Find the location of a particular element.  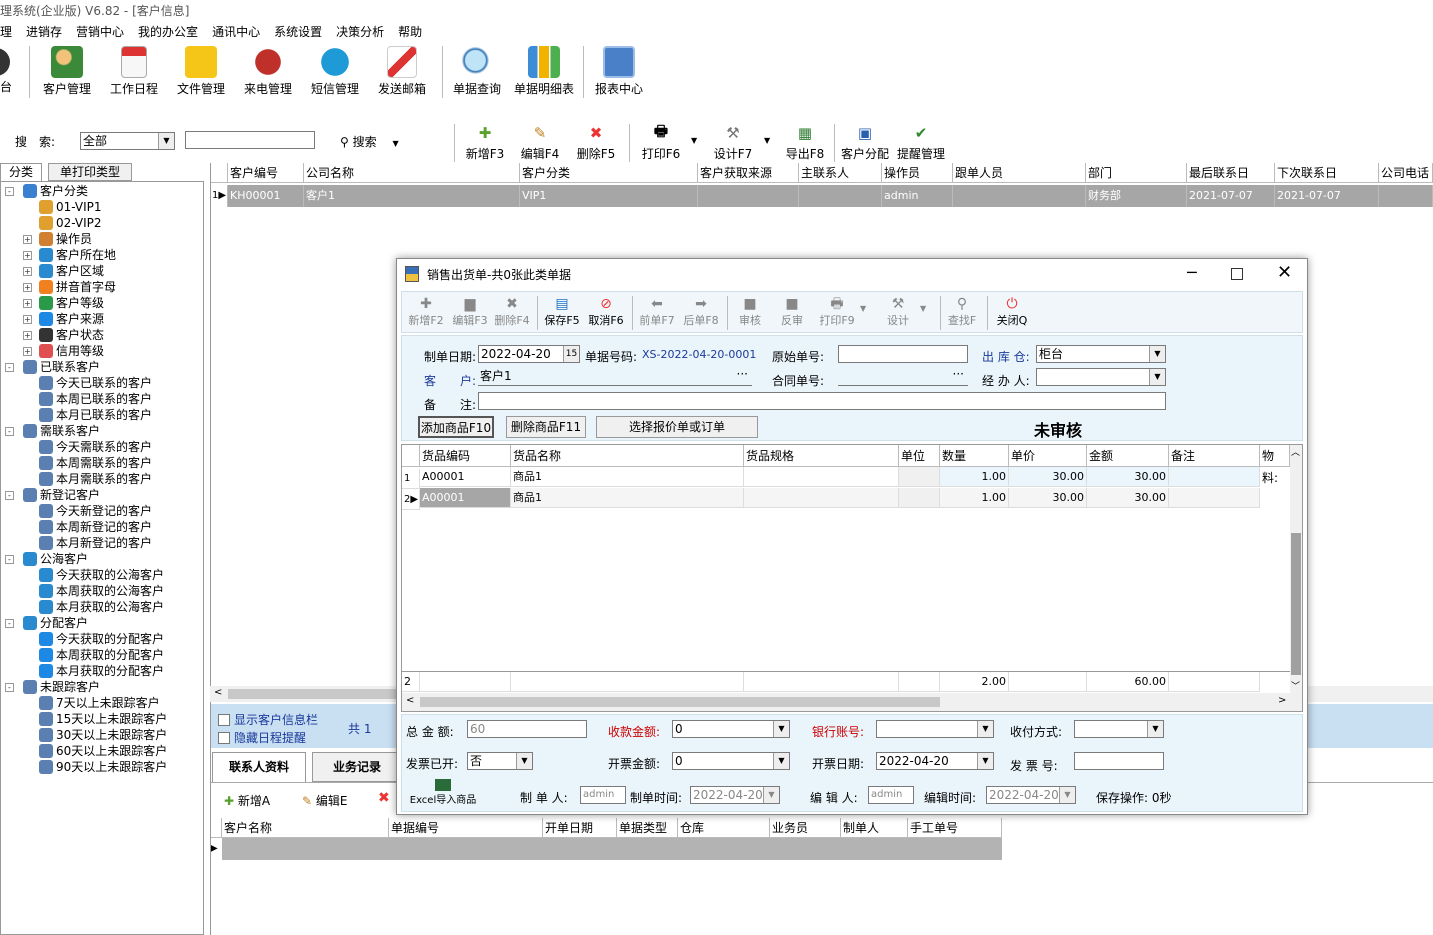

prev-button: ⬅ 前单F7 is located at coordinates (657, 311).